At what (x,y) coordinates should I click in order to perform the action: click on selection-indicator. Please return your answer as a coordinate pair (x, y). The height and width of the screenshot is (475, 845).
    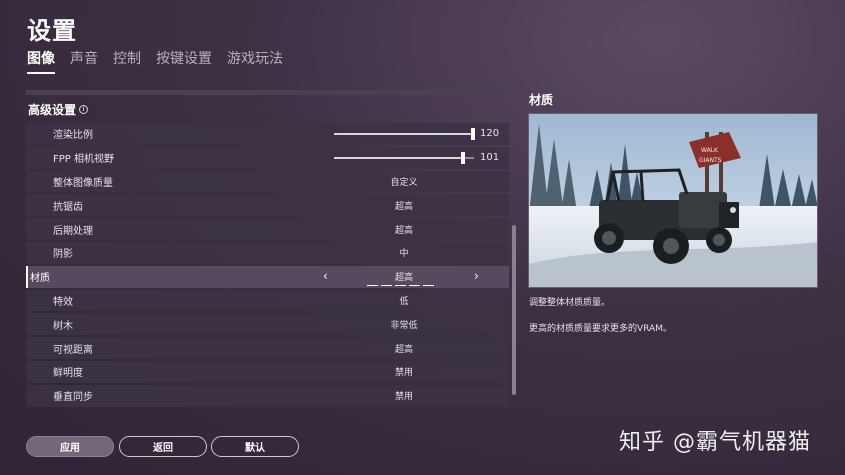
    Looking at the image, I should click on (27, 276).